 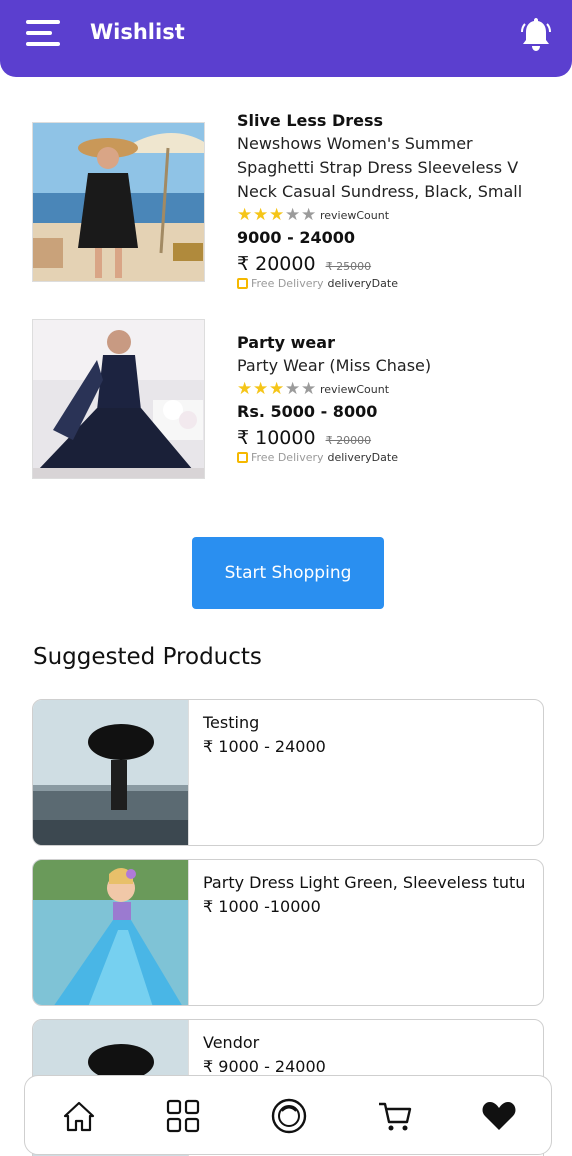 What do you see at coordinates (231, 1042) in the screenshot?
I see `product-name: Vendor` at bounding box center [231, 1042].